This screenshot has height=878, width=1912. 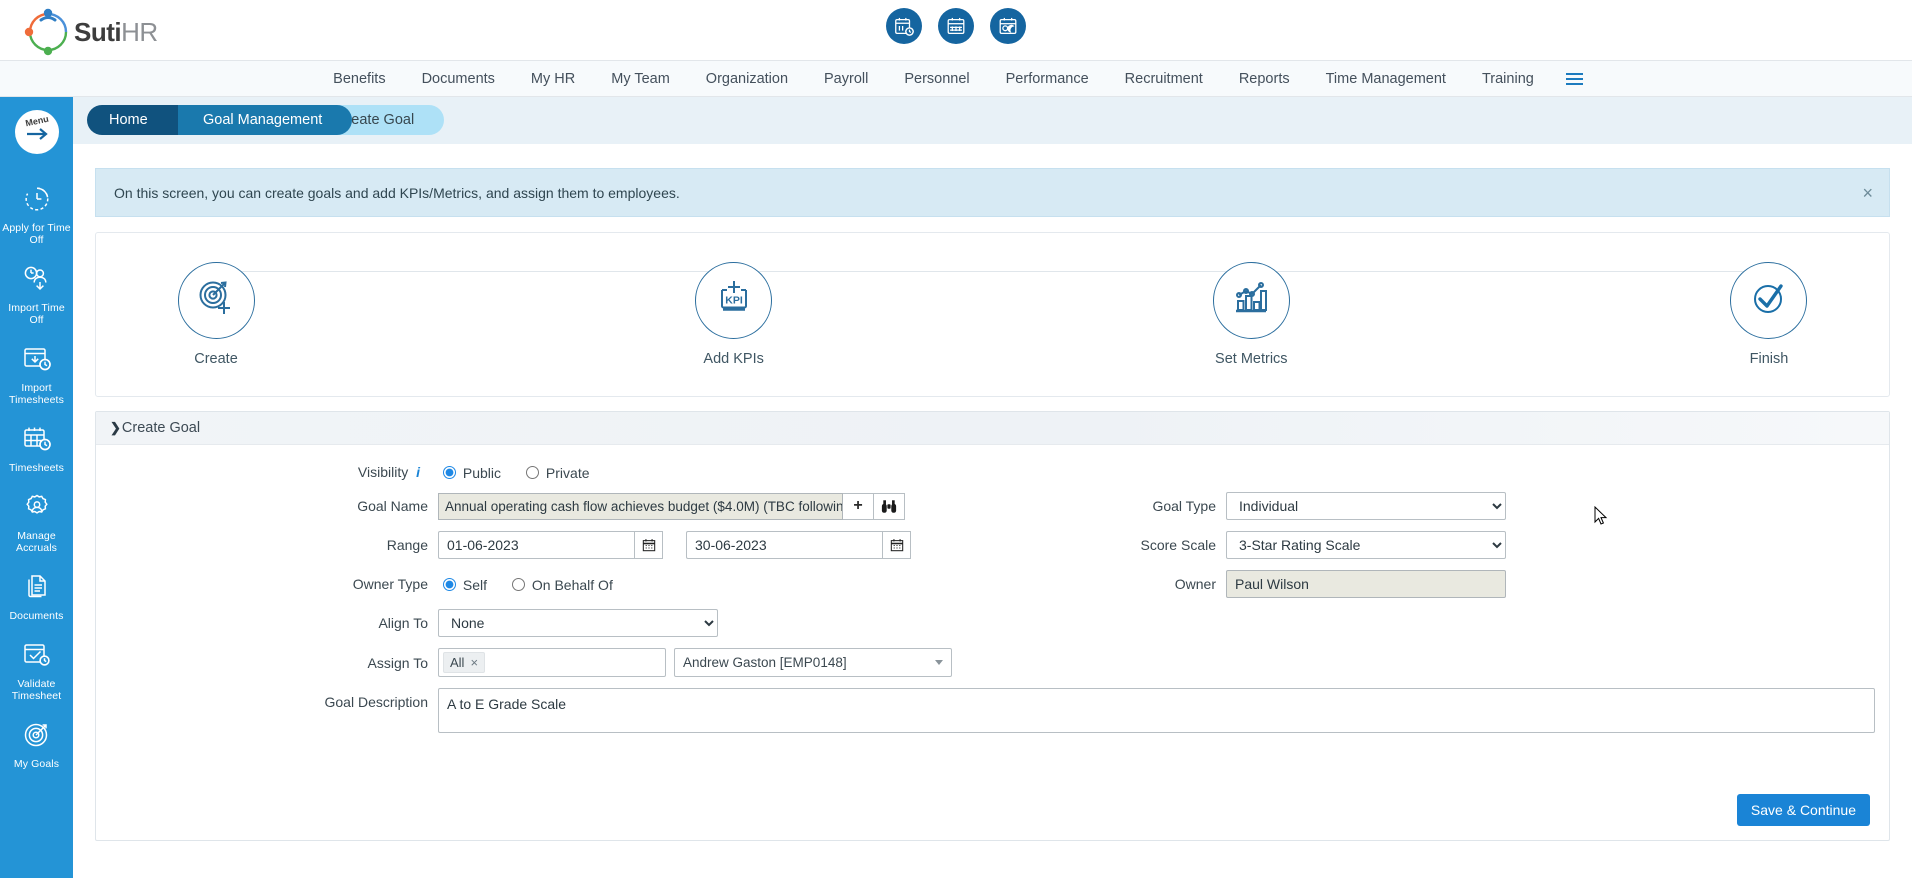 What do you see at coordinates (36, 234) in the screenshot?
I see `sidebar-item-label: Apply for Time Off` at bounding box center [36, 234].